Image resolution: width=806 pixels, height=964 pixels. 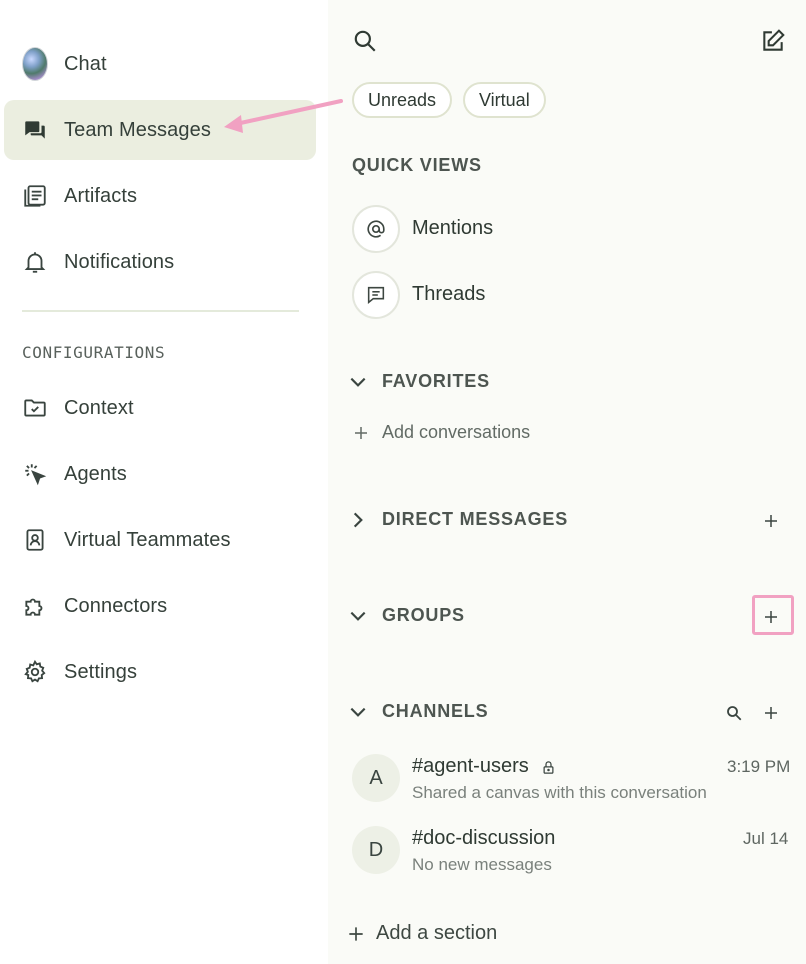 What do you see at coordinates (35, 408) in the screenshot?
I see `folder-check-icon` at bounding box center [35, 408].